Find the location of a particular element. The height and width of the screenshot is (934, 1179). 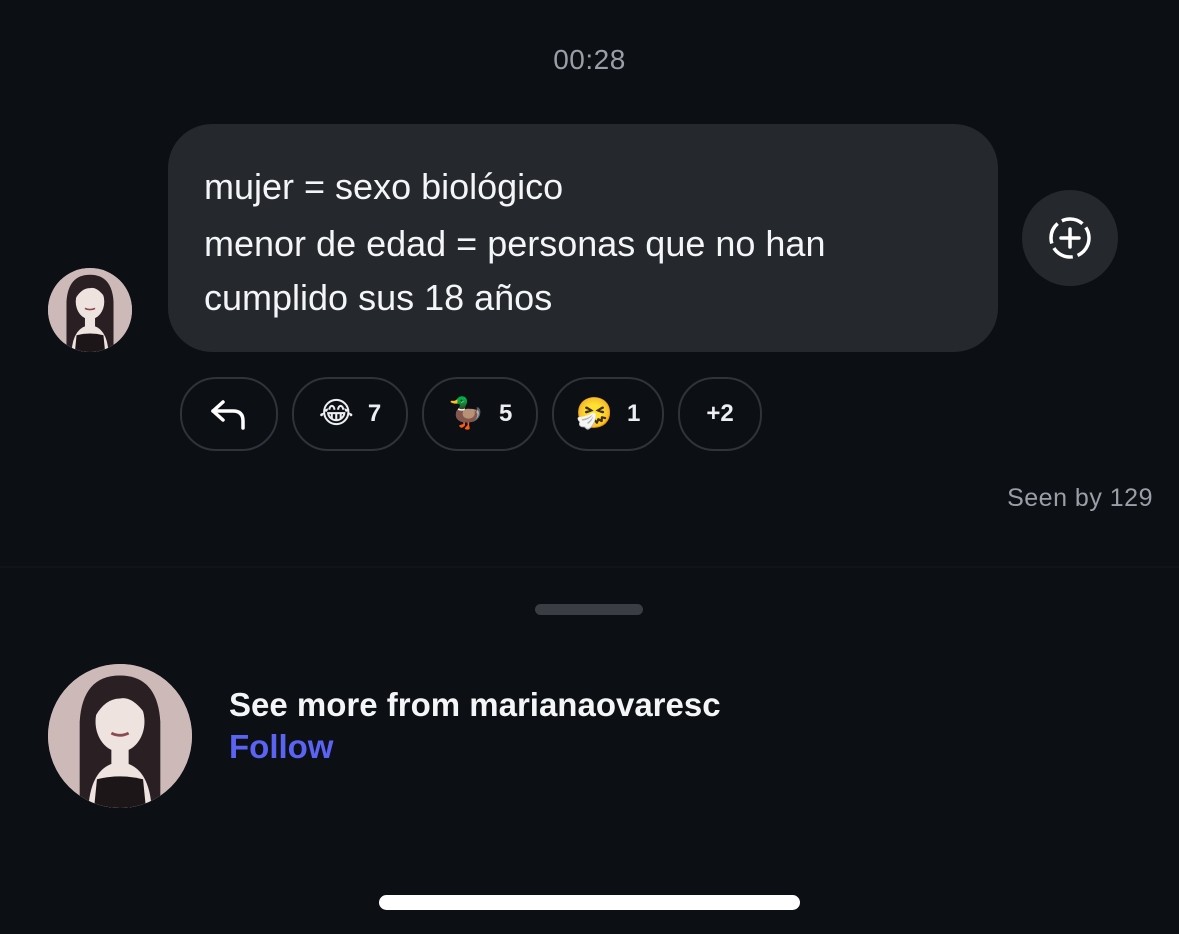

message-line-1: mujer = sexo biológico is located at coordinates (384, 186).